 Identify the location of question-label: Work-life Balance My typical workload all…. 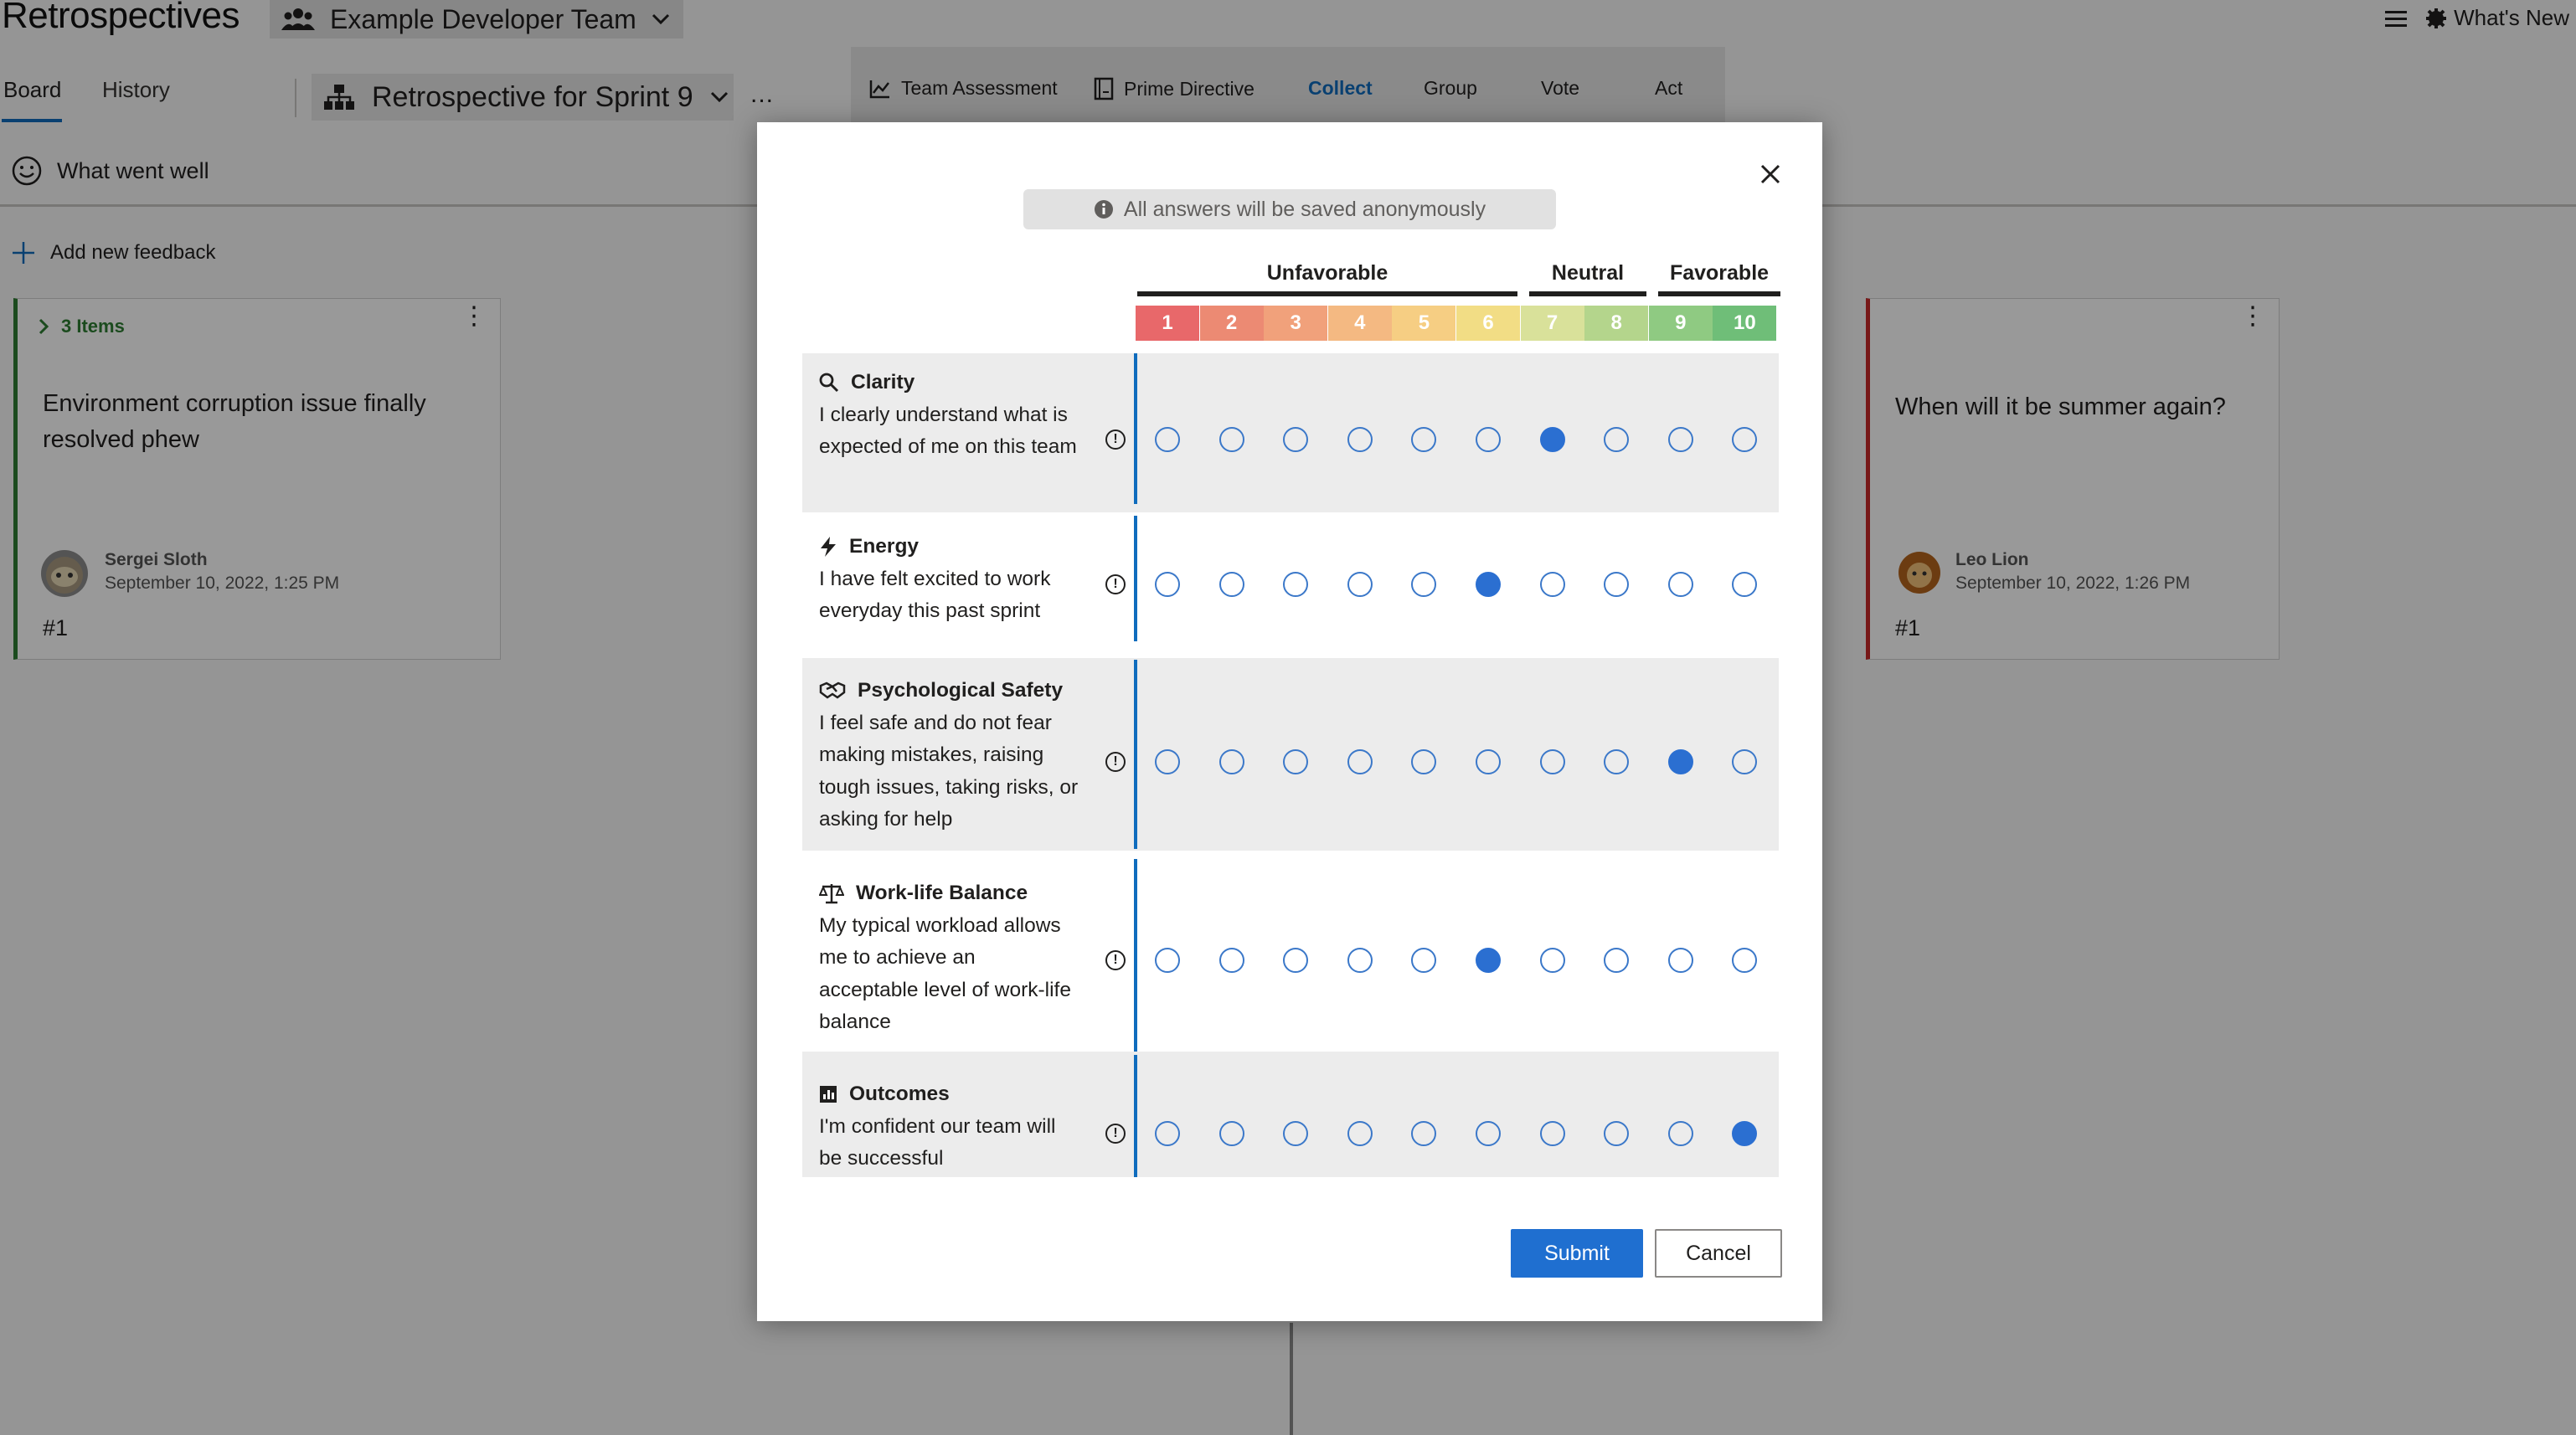
(949, 958).